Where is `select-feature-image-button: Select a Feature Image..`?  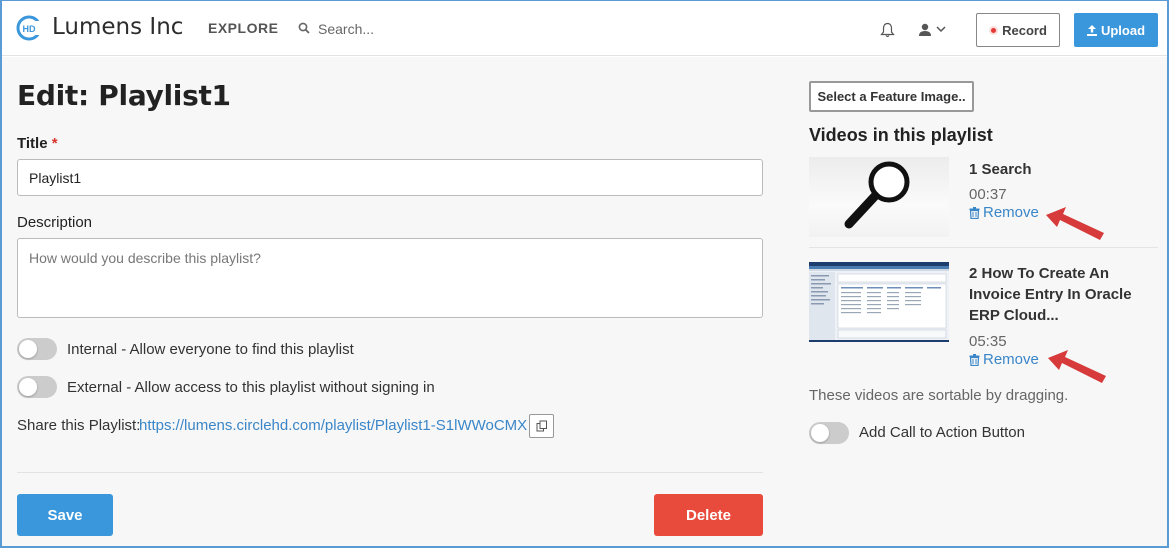
select-feature-image-button: Select a Feature Image.. is located at coordinates (891, 96).